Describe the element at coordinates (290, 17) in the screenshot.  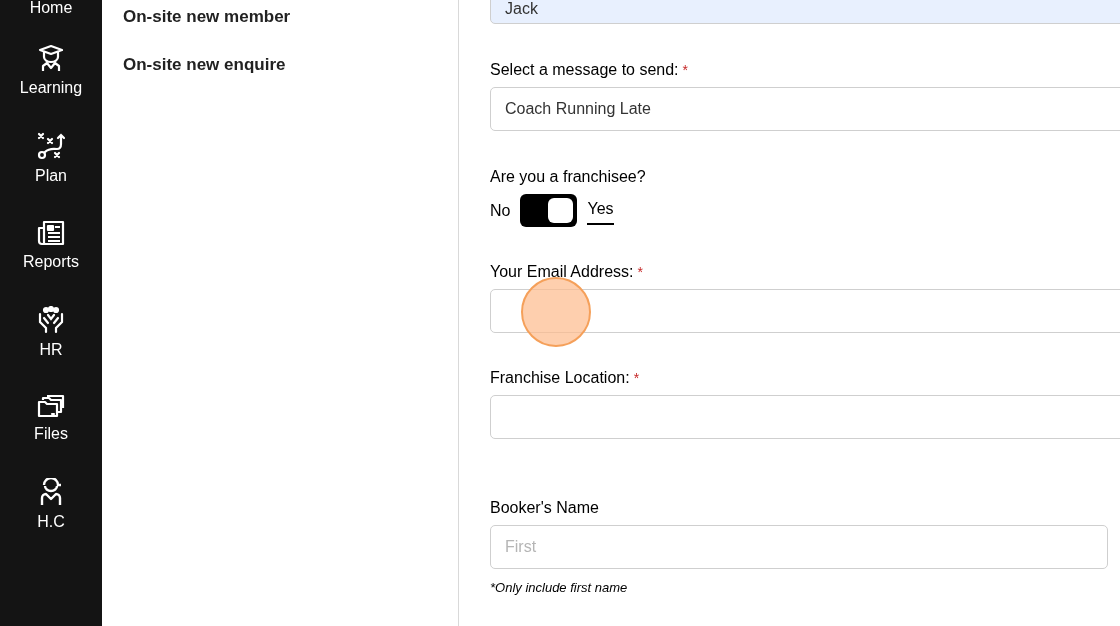
I see `menu-item: On-site new member` at that location.